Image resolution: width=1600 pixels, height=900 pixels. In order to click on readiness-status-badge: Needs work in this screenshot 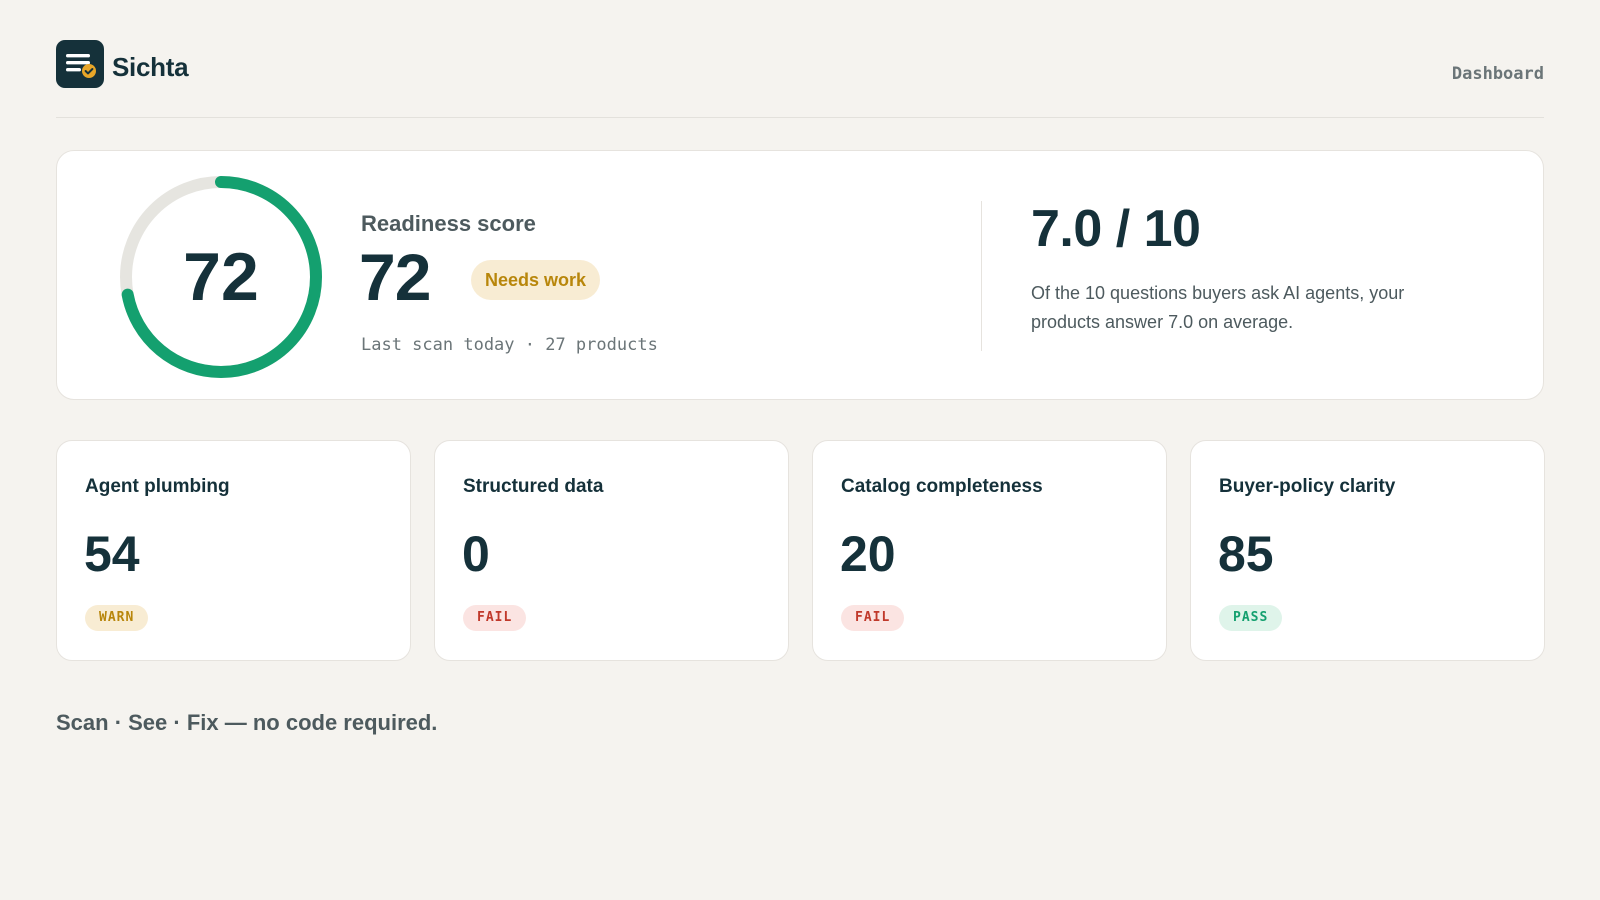, I will do `click(536, 280)`.